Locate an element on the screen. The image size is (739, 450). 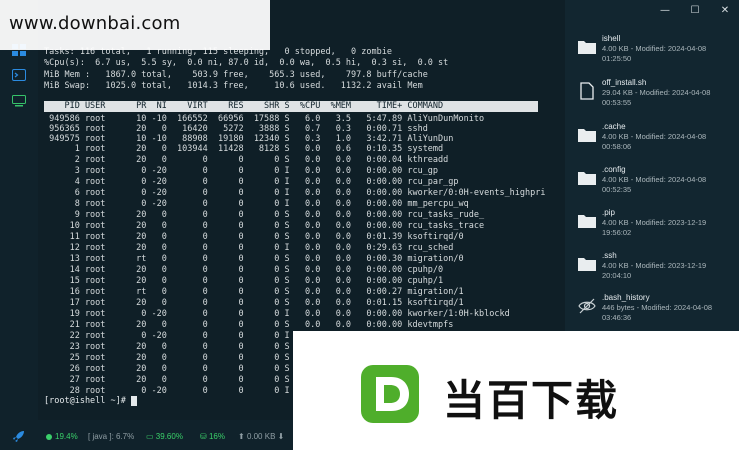
file-name: ishell is located at coordinates (611, 38).